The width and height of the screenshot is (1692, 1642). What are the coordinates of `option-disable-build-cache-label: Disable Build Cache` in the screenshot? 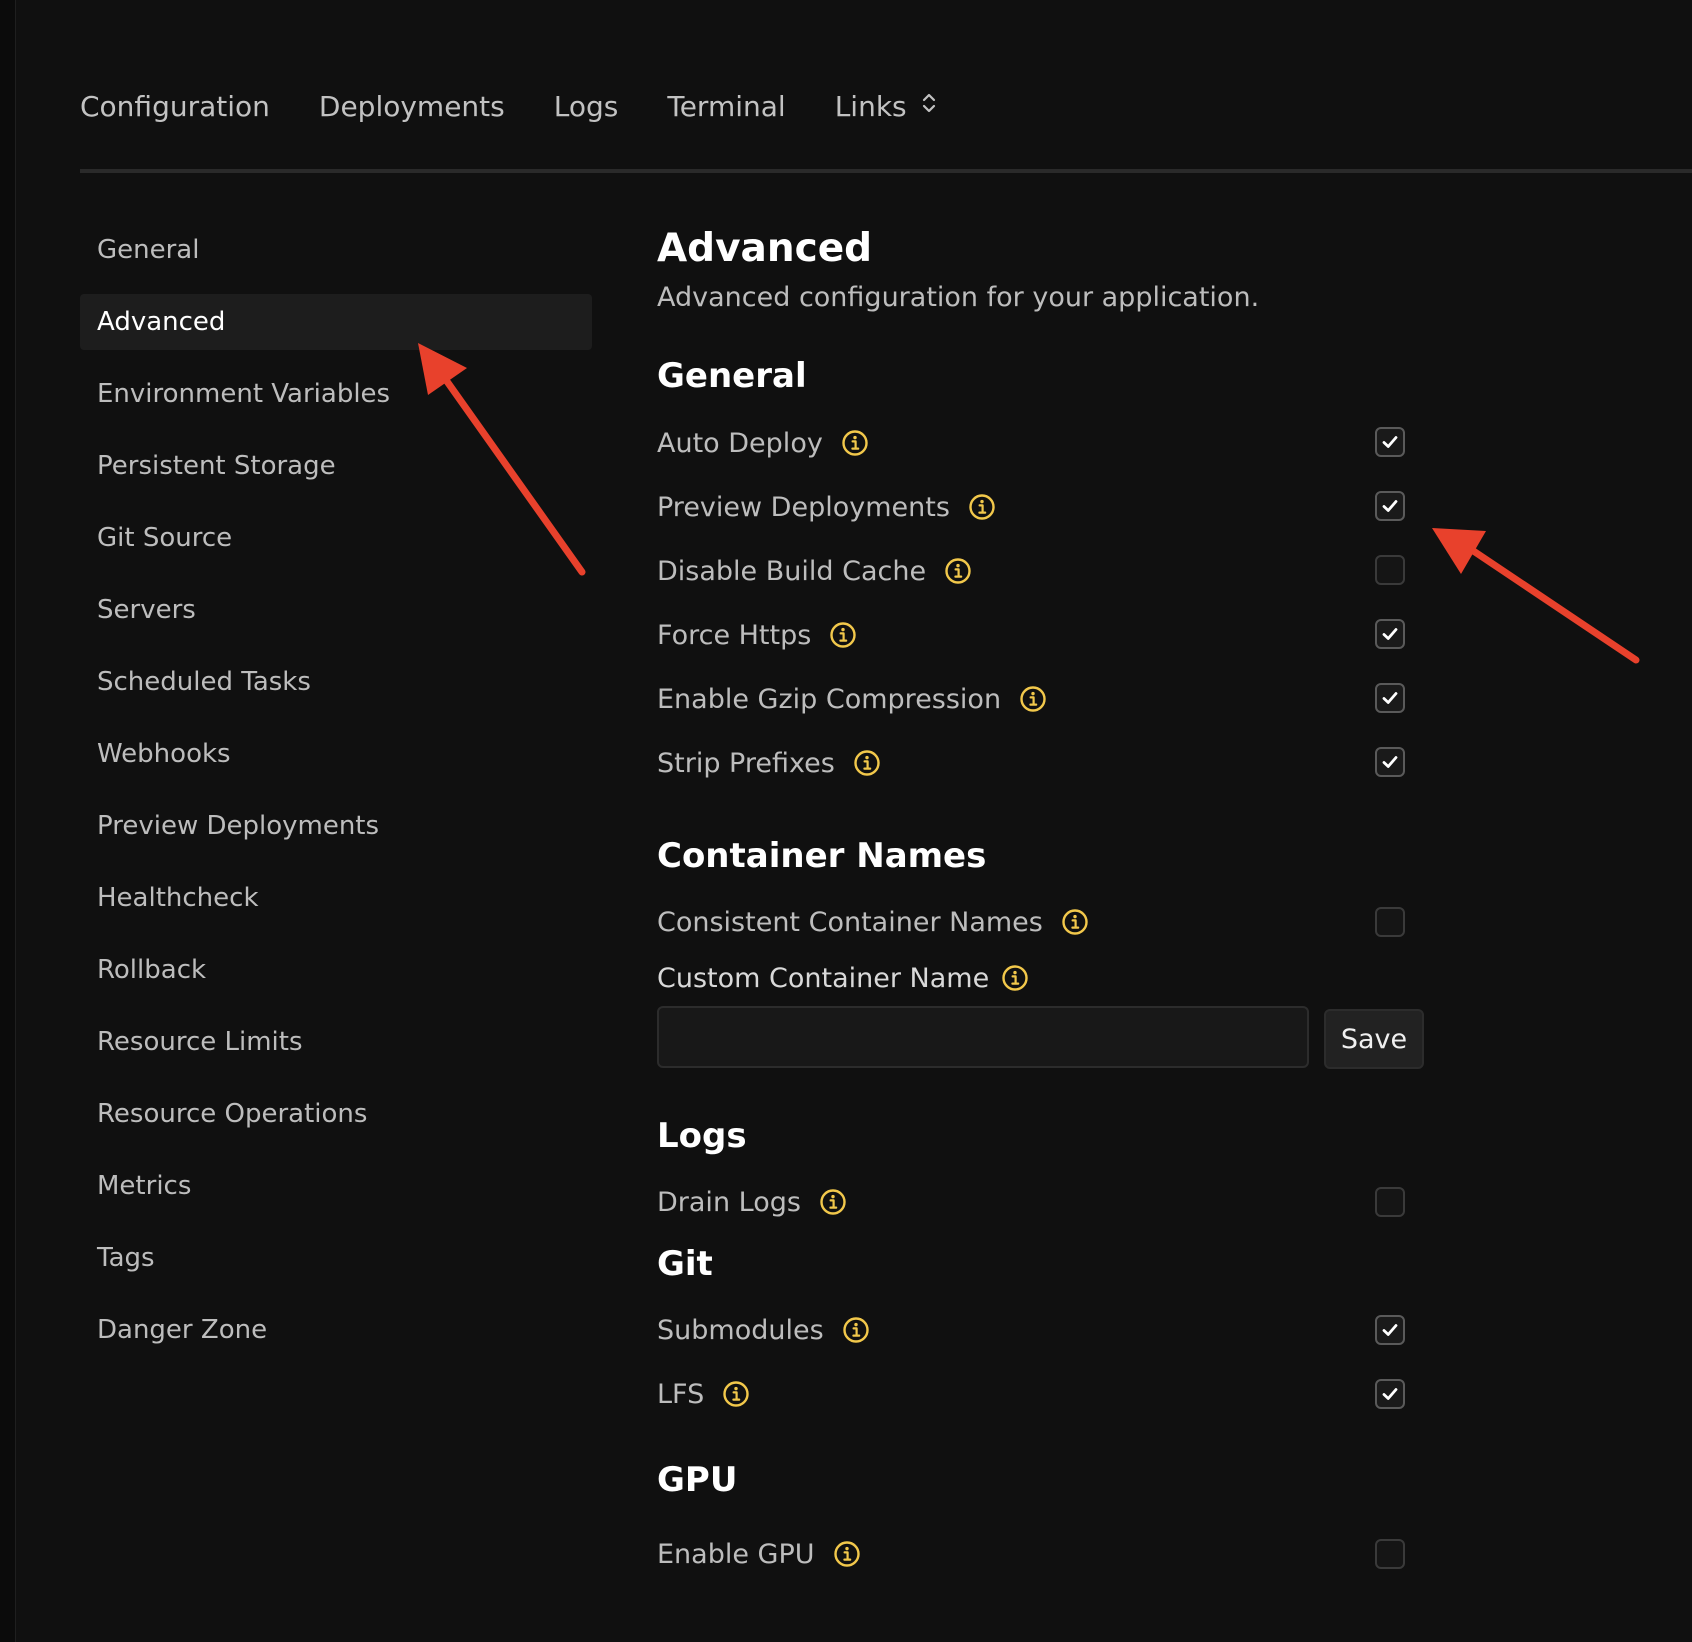 It's located at (814, 571).